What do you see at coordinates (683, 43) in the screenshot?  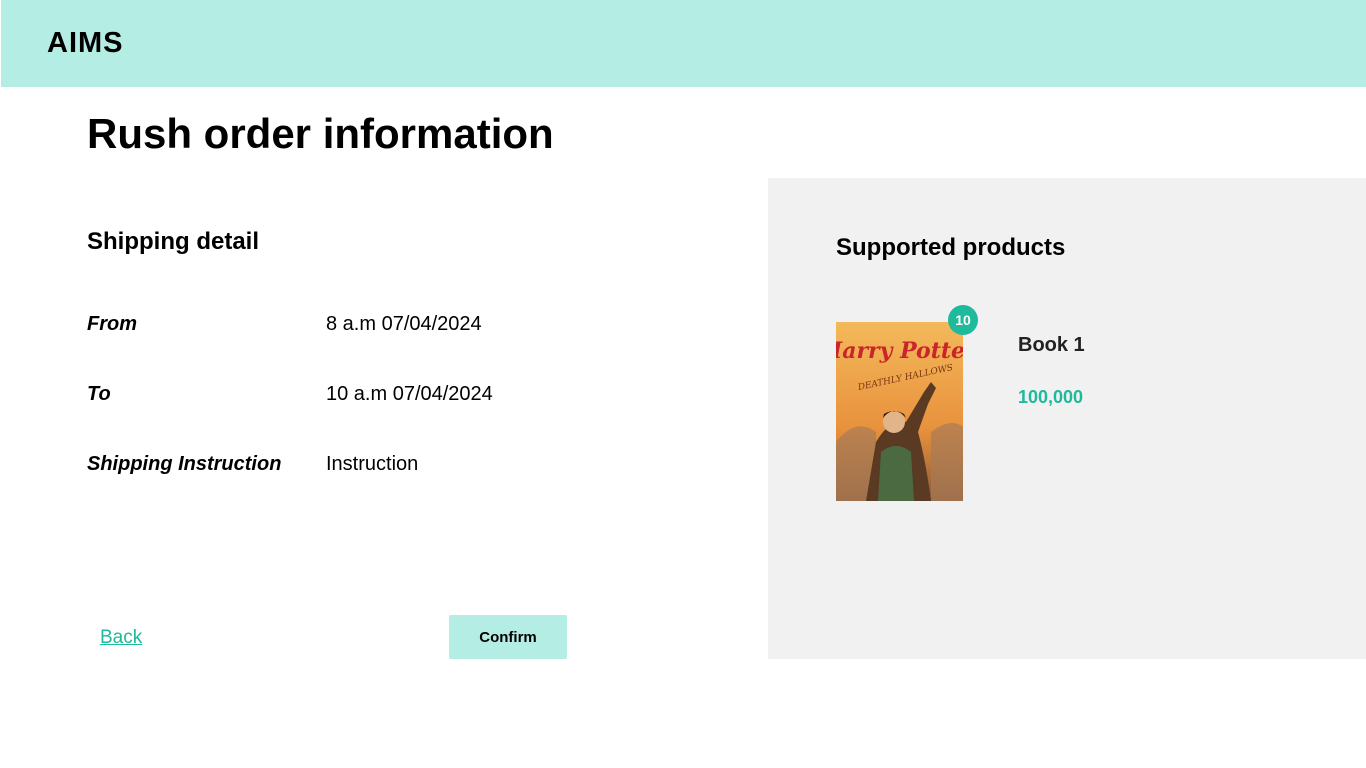 I see `app-header: AIMS` at bounding box center [683, 43].